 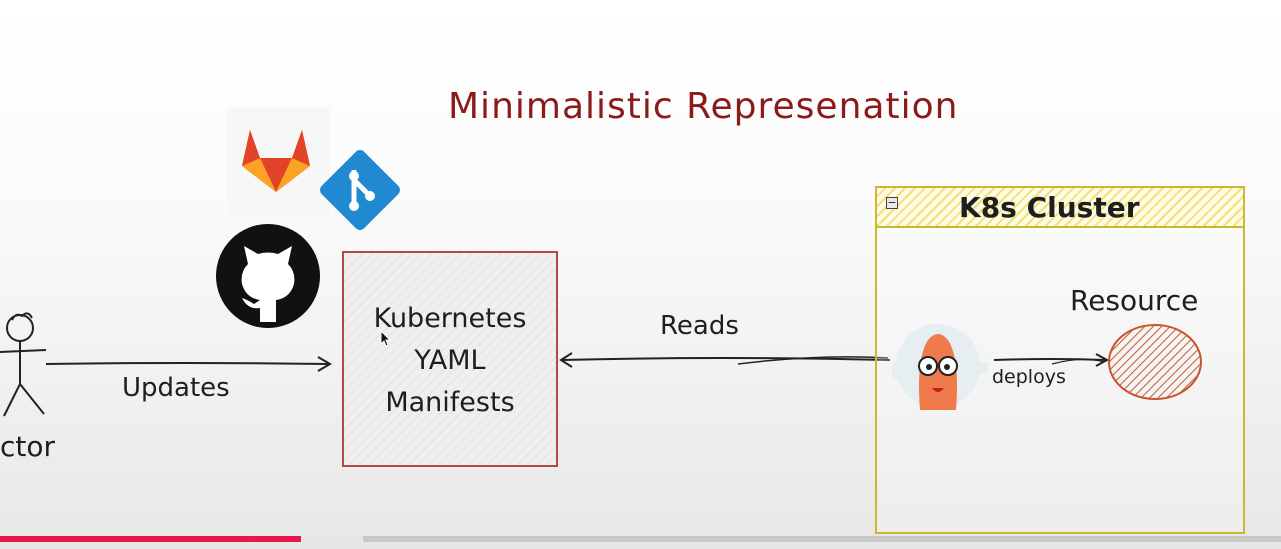 What do you see at coordinates (450, 318) in the screenshot?
I see `manifest-line: Kubernetes` at bounding box center [450, 318].